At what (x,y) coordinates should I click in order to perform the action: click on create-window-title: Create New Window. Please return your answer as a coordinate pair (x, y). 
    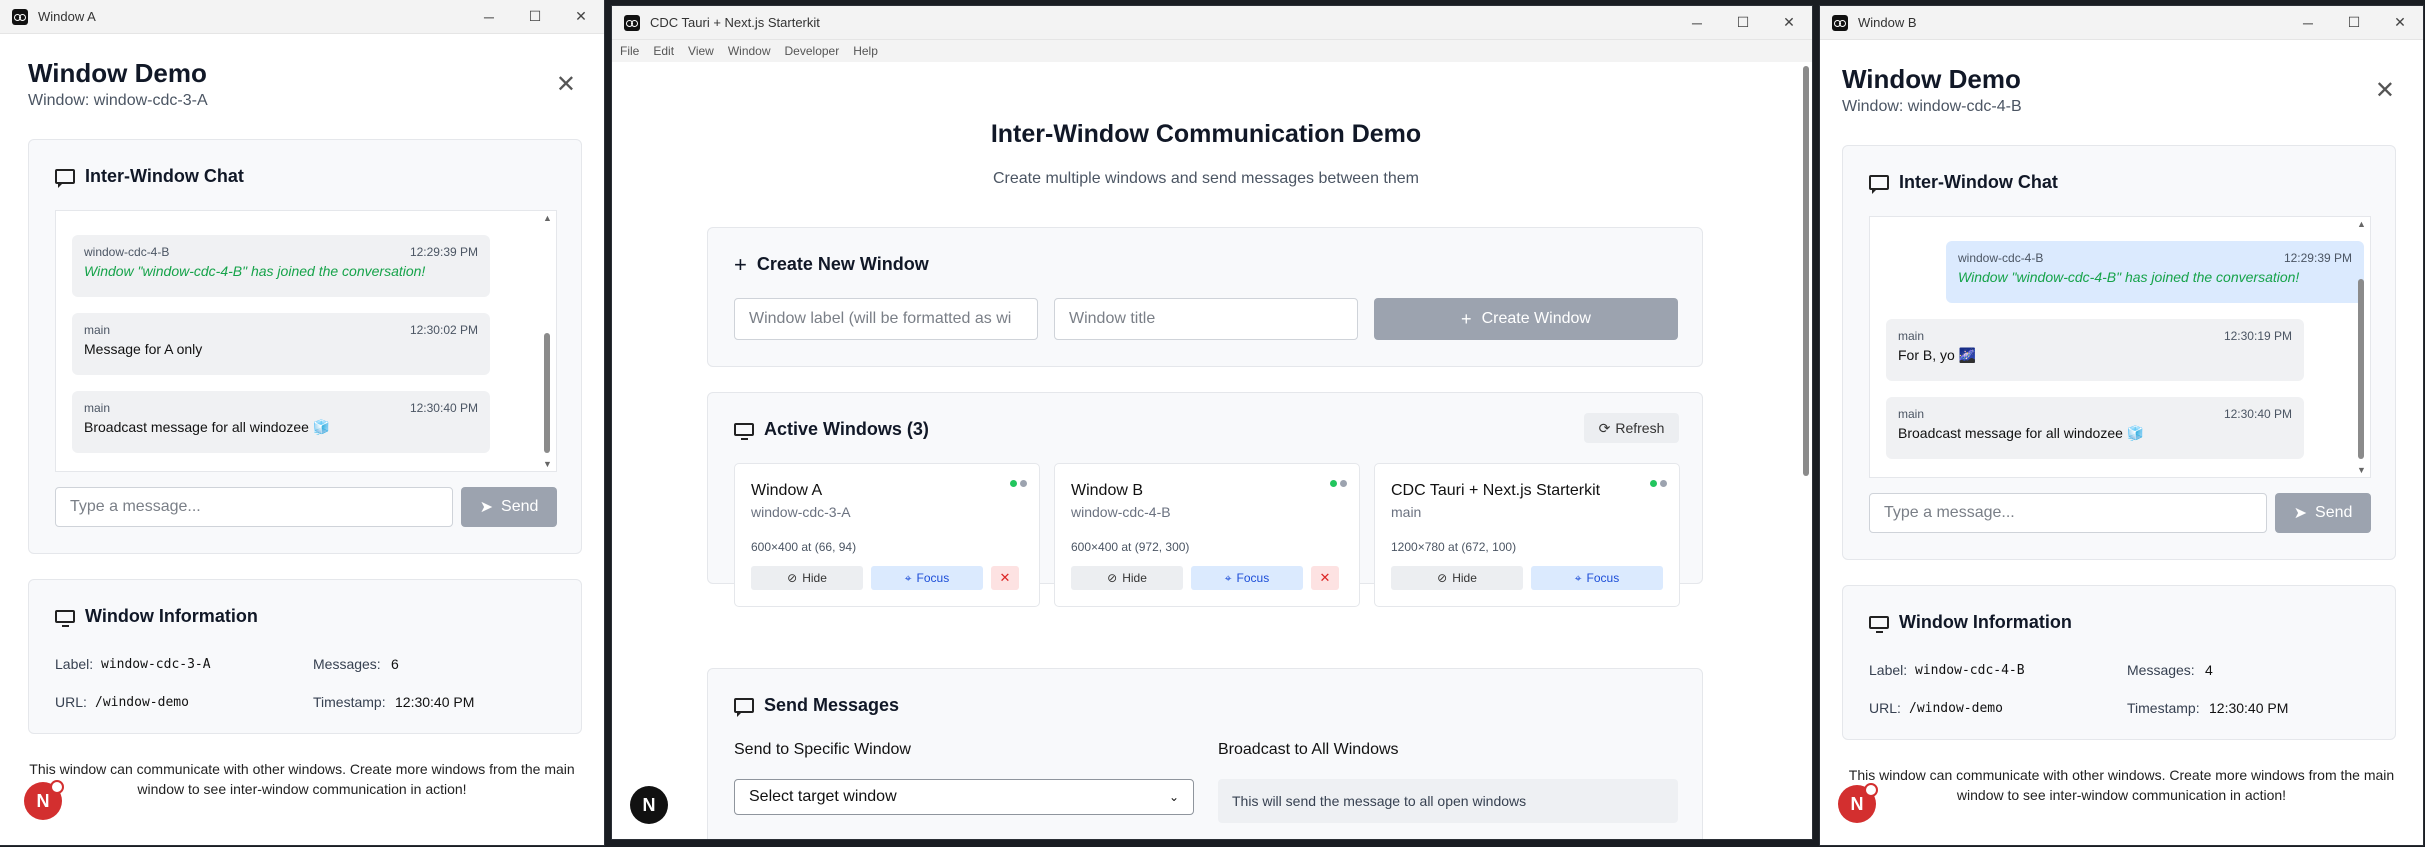
    Looking at the image, I should click on (842, 264).